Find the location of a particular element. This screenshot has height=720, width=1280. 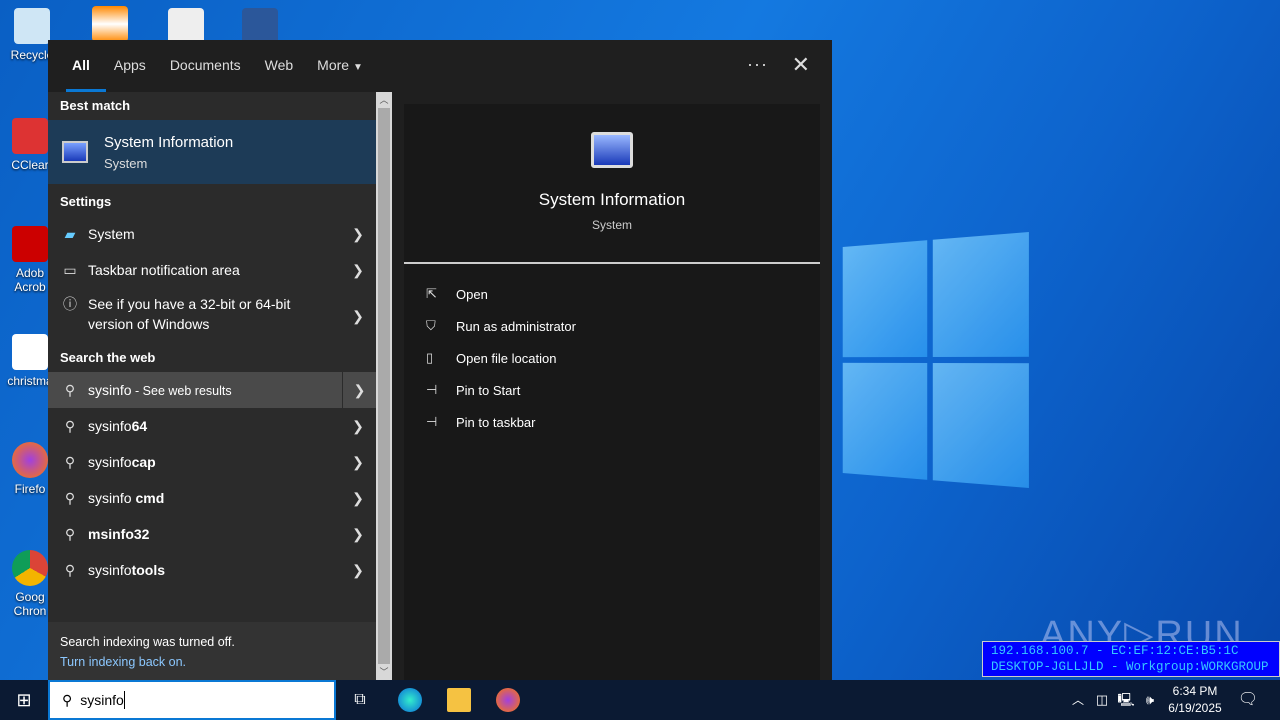

tab-web: Web is located at coordinates (279, 66).